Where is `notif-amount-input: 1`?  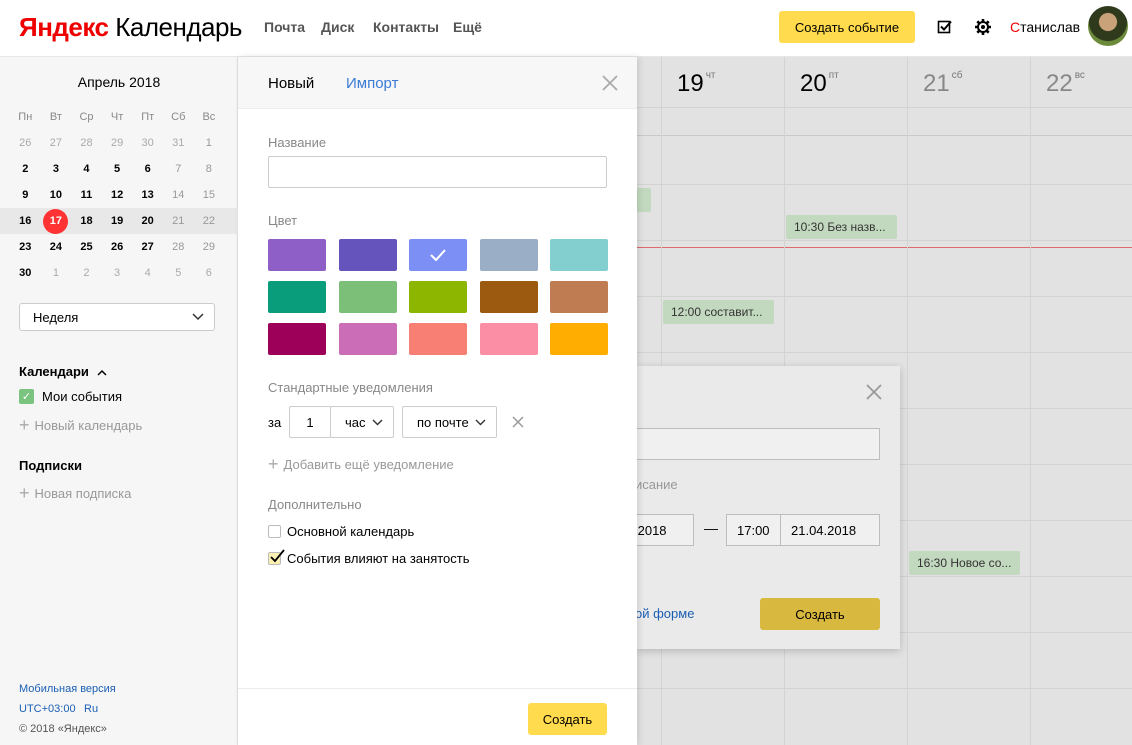 notif-amount-input: 1 is located at coordinates (310, 422).